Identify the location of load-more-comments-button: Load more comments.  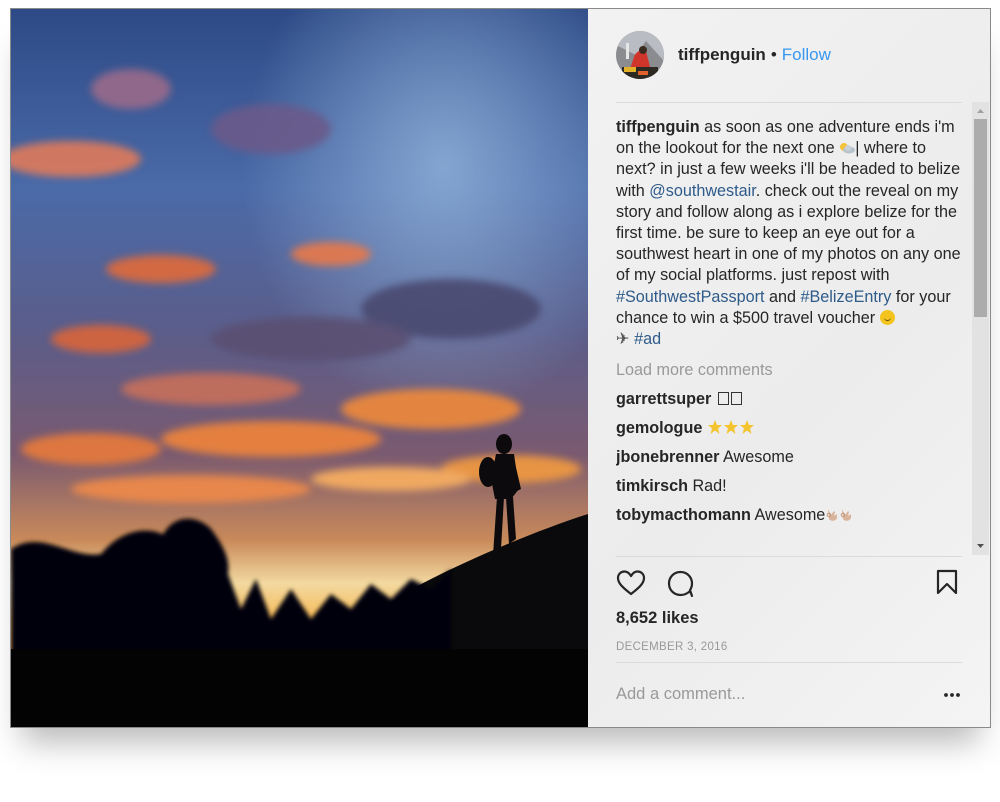
(789, 370).